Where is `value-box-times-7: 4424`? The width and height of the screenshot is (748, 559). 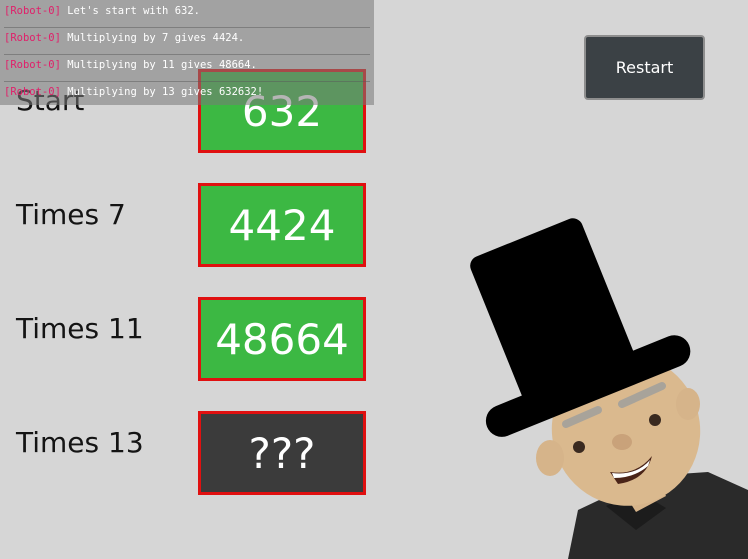 value-box-times-7: 4424 is located at coordinates (282, 225).